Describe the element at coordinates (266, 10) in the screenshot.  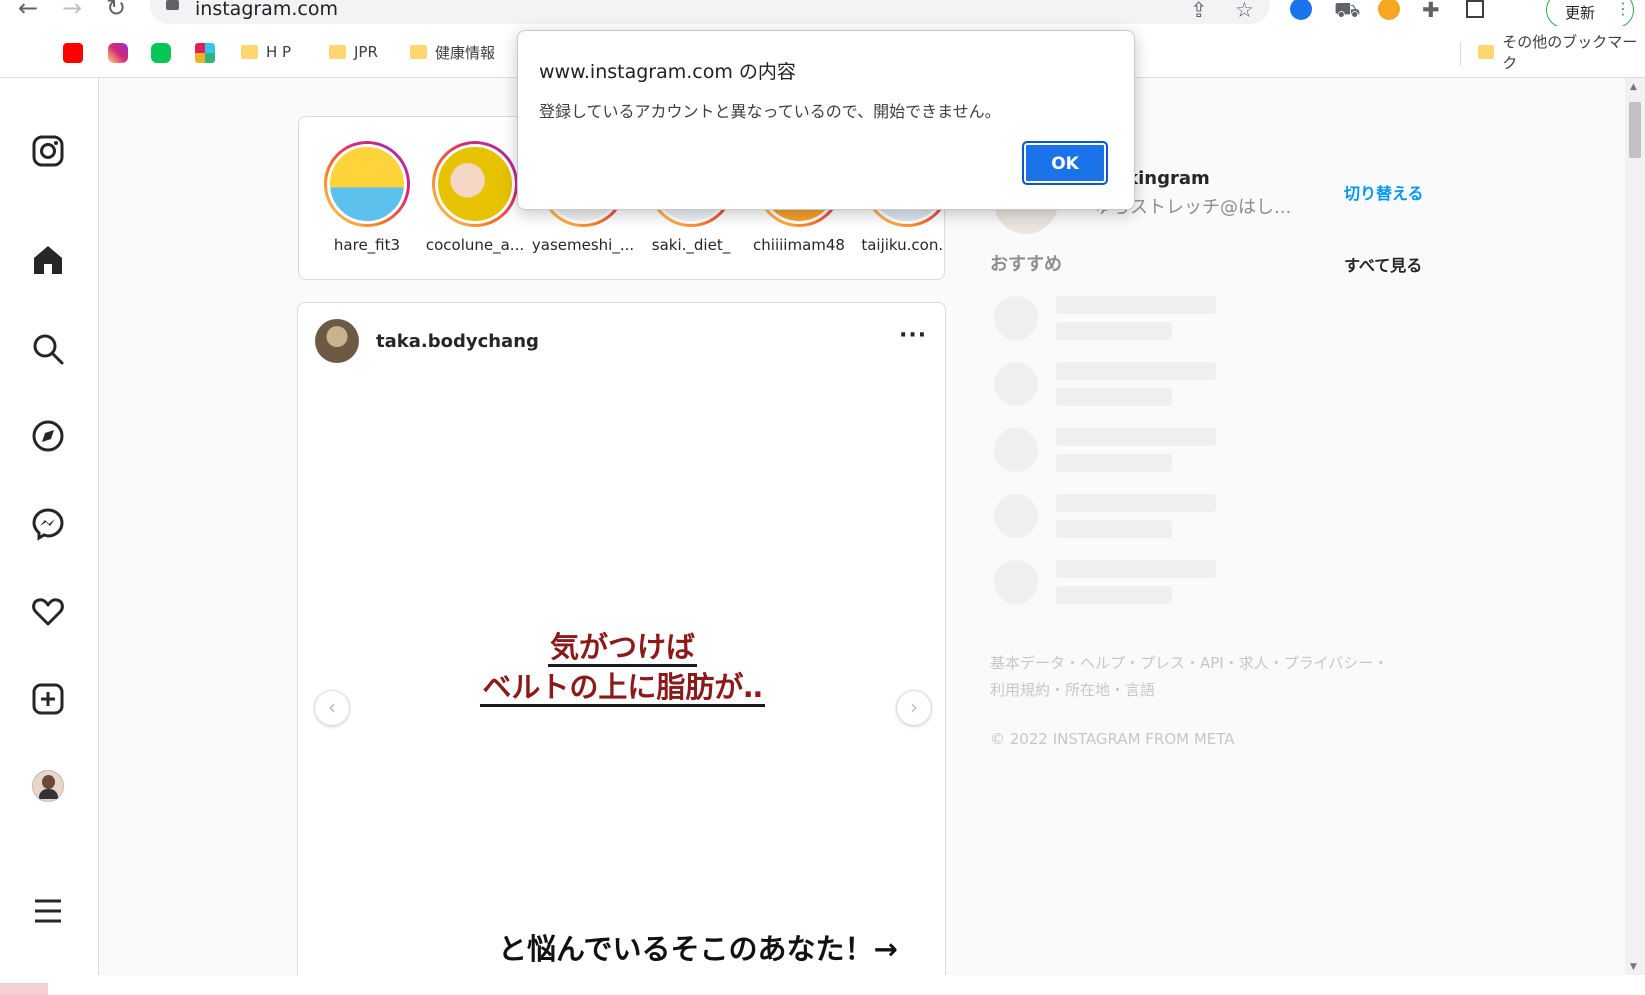
I see `url-text: instagram.com` at that location.